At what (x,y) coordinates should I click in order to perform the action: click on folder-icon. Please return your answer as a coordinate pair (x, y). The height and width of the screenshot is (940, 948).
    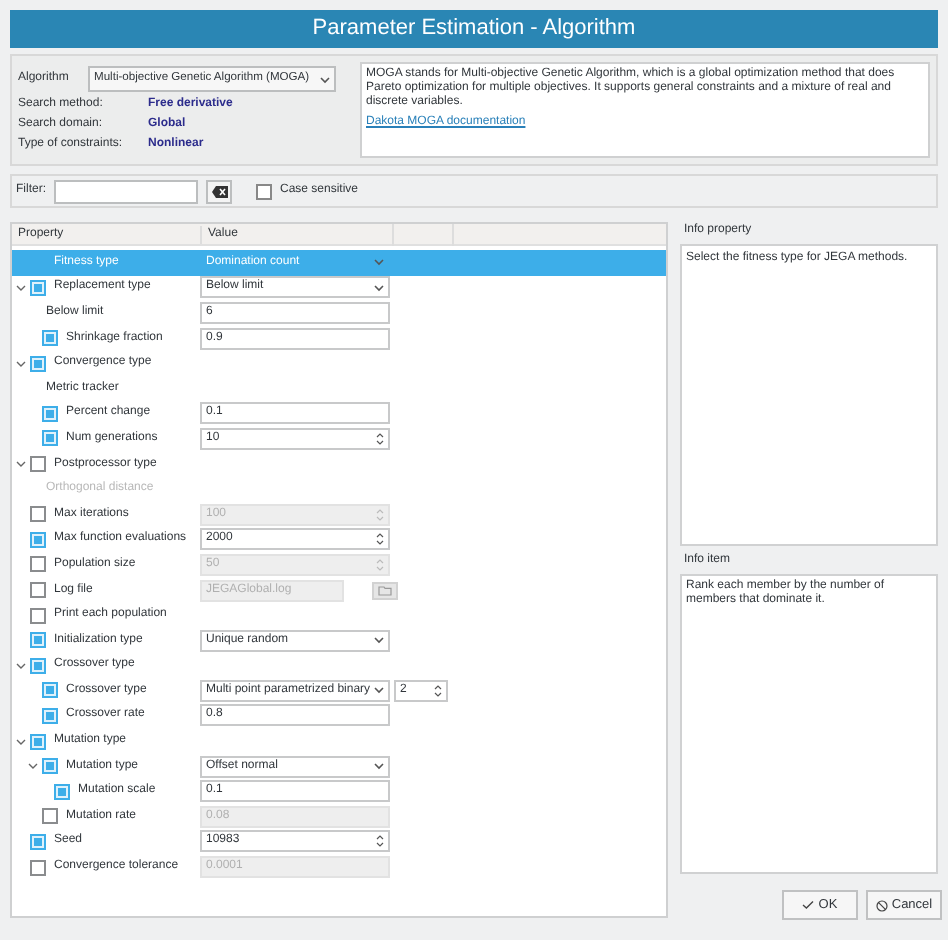
    Looking at the image, I should click on (385, 590).